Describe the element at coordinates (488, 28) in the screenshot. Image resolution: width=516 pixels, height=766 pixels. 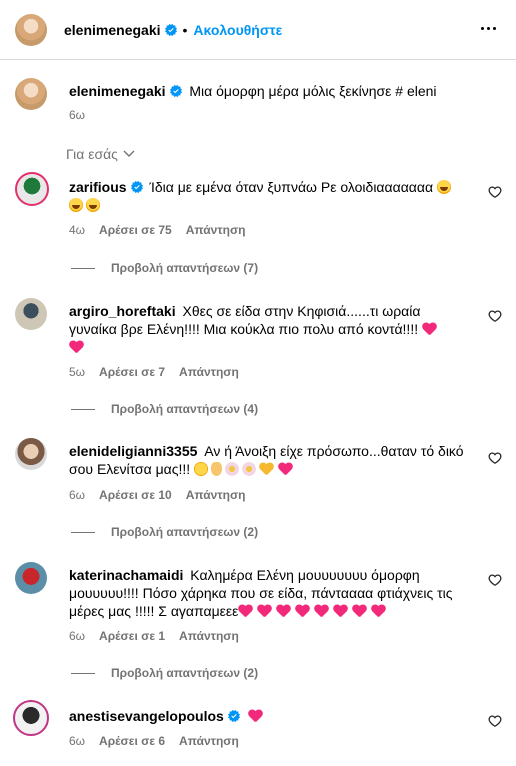
I see `more-horizontal-icon` at that location.